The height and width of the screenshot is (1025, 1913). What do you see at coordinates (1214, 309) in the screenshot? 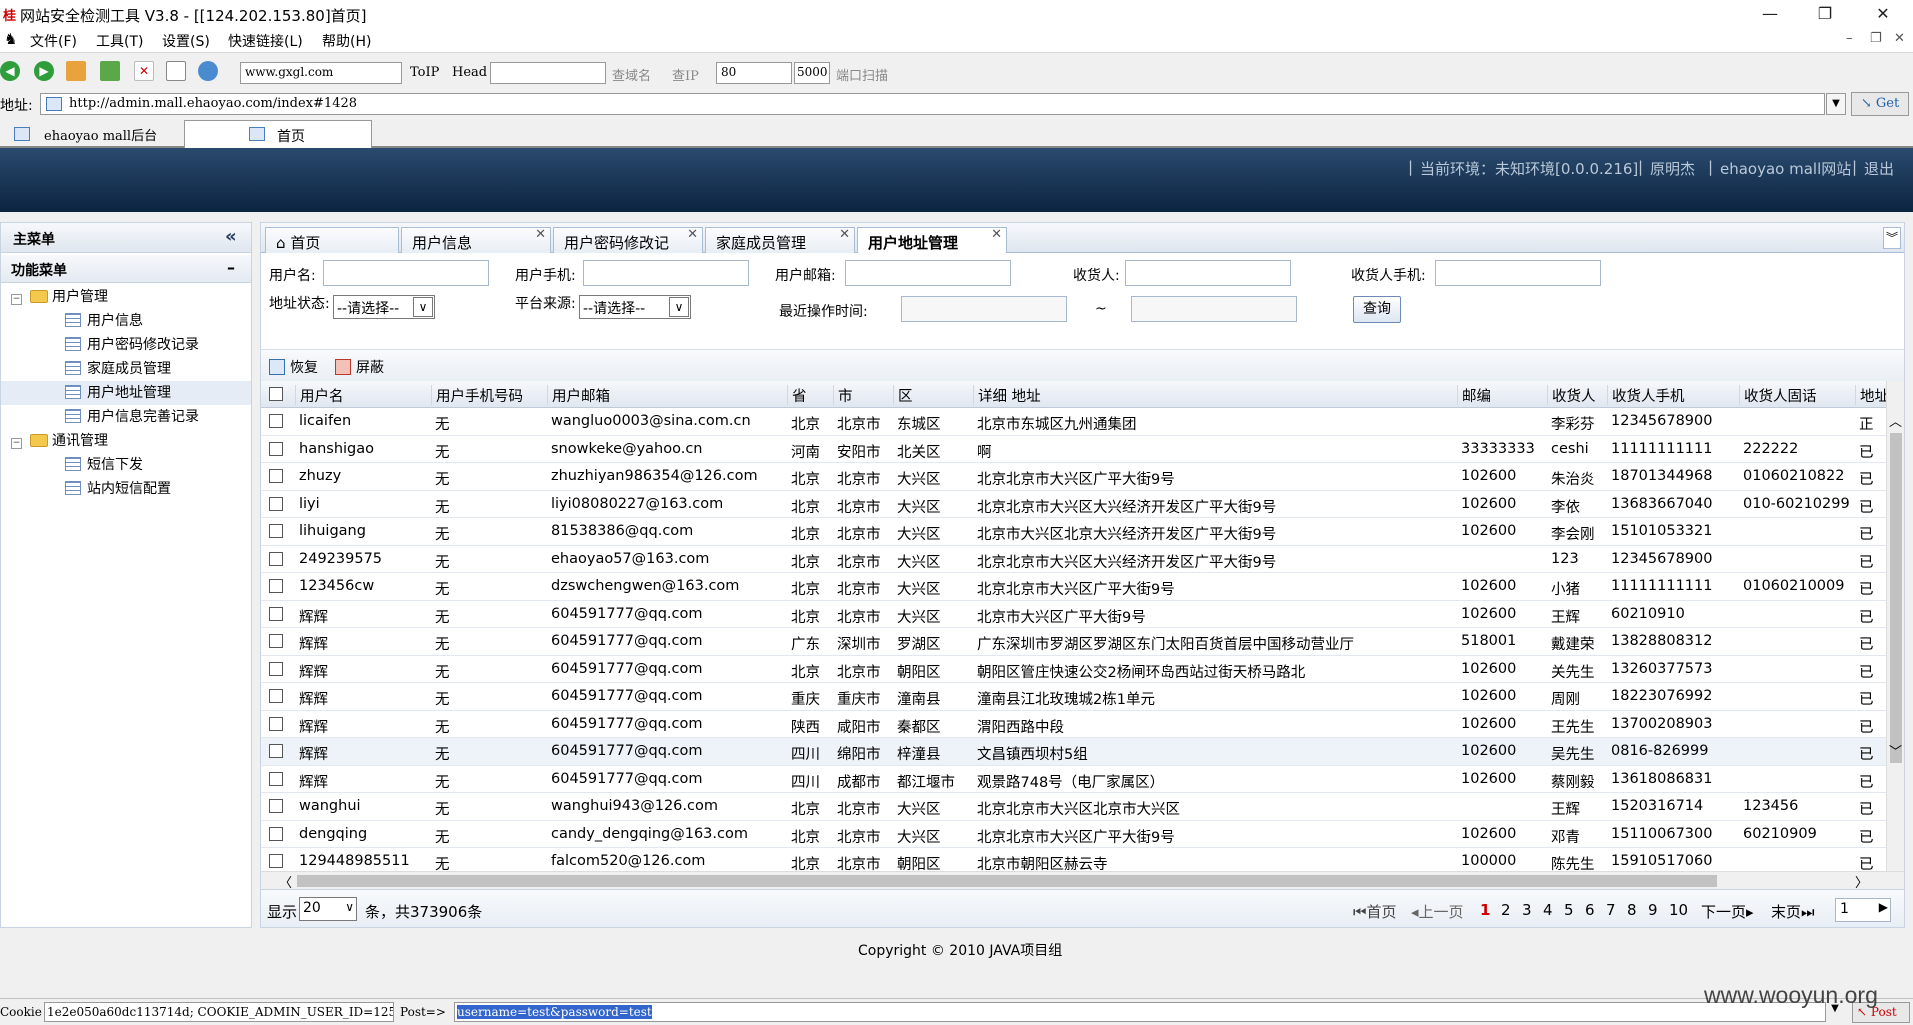
I see `time-end-input` at bounding box center [1214, 309].